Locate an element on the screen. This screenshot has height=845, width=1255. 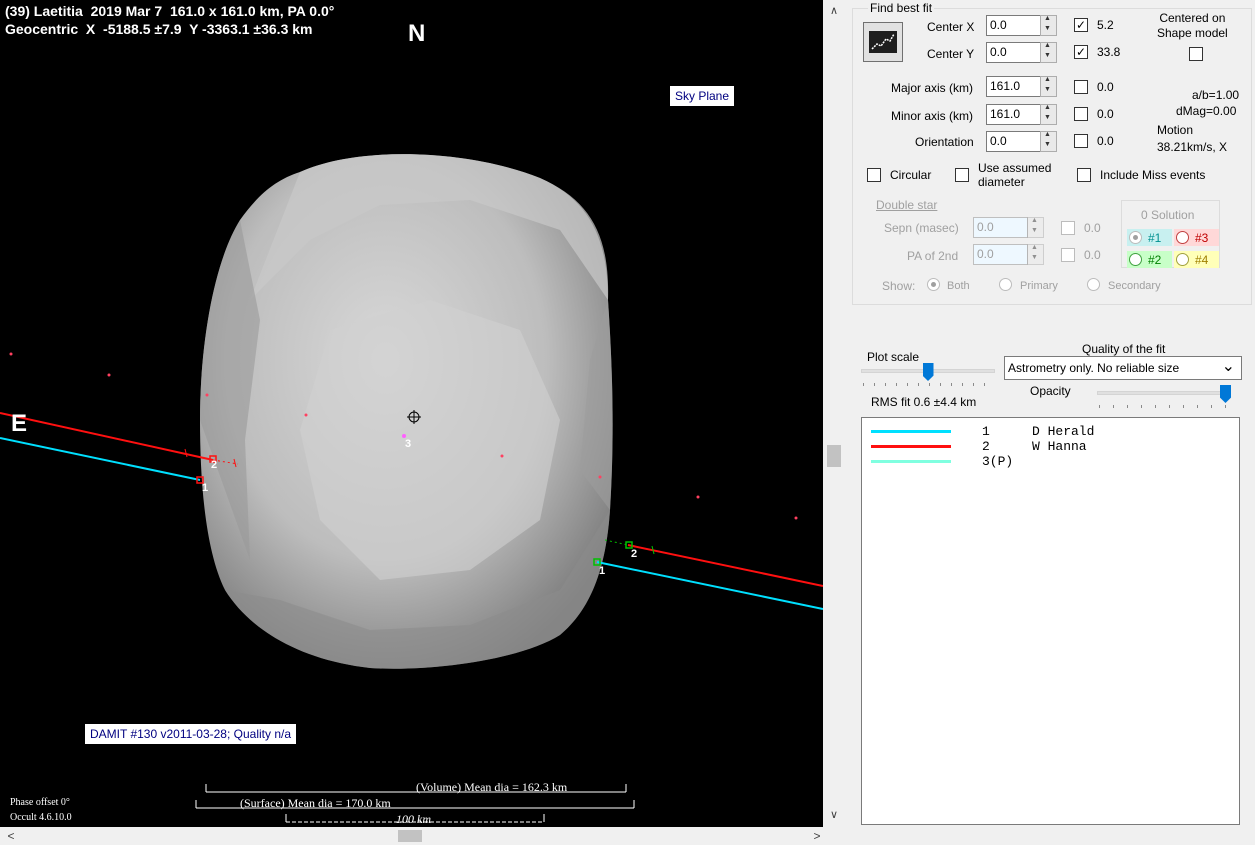
sepn-fit-value: 0.0 is located at coordinates (1092, 228).